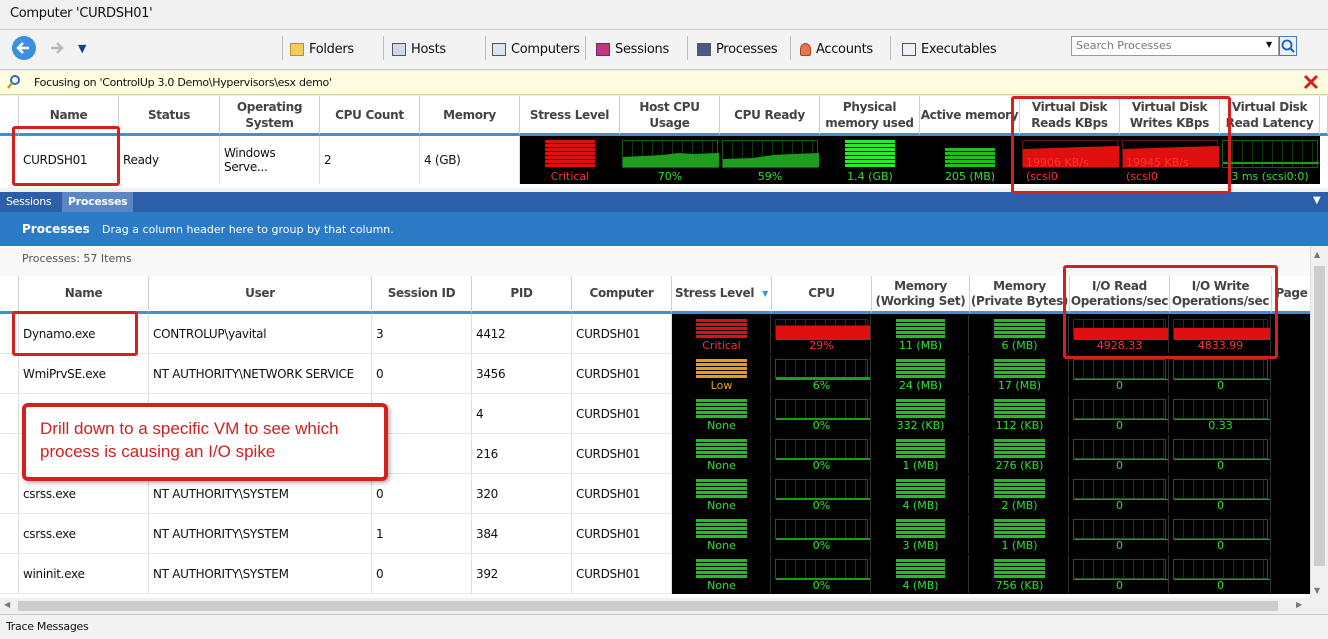  Describe the element at coordinates (1020, 295) in the screenshot. I see `col-private-bytes: Memory (Private Bytes)` at that location.